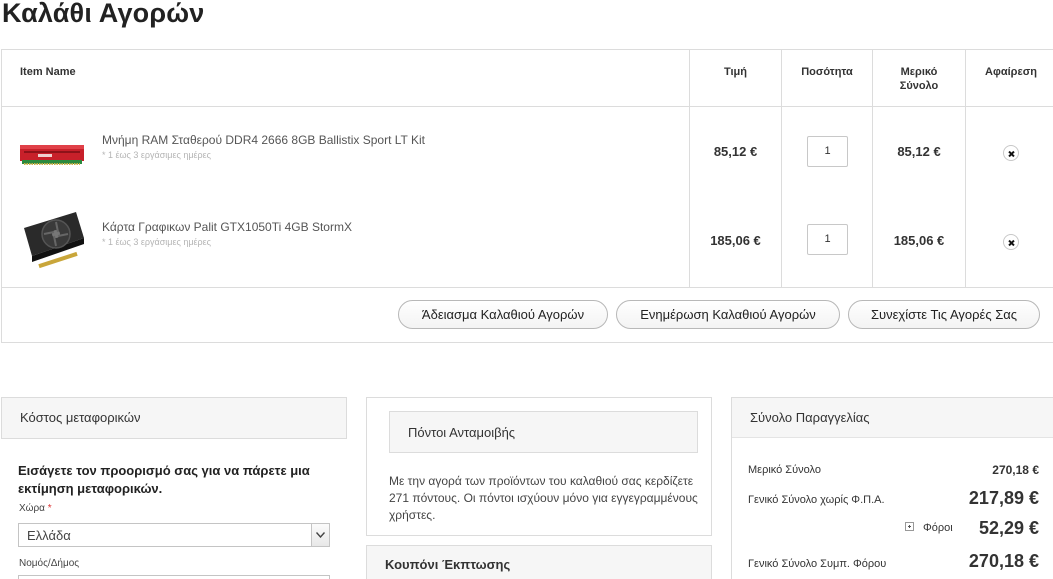 Image resolution: width=1053 pixels, height=579 pixels. What do you see at coordinates (53, 153) in the screenshot?
I see `ram-module-icon` at bounding box center [53, 153].